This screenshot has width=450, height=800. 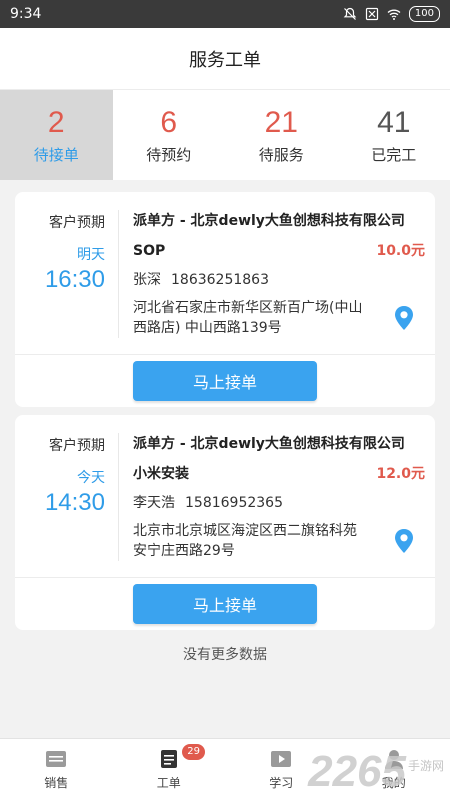 I want to click on address-row: 北京市北京城区海淀区西二旗铭科苑 安宁庄西路29号, so click(x=279, y=541).